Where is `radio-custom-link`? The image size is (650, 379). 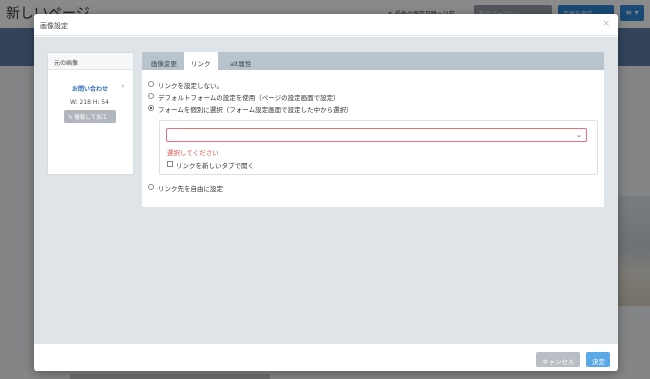
radio-custom-link is located at coordinates (151, 187).